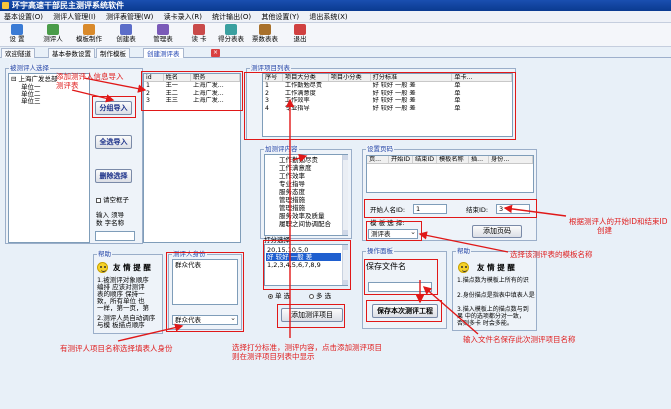  Describe the element at coordinates (496, 267) in the screenshot. I see `right-help-heading: 友 情 提 醒` at that location.